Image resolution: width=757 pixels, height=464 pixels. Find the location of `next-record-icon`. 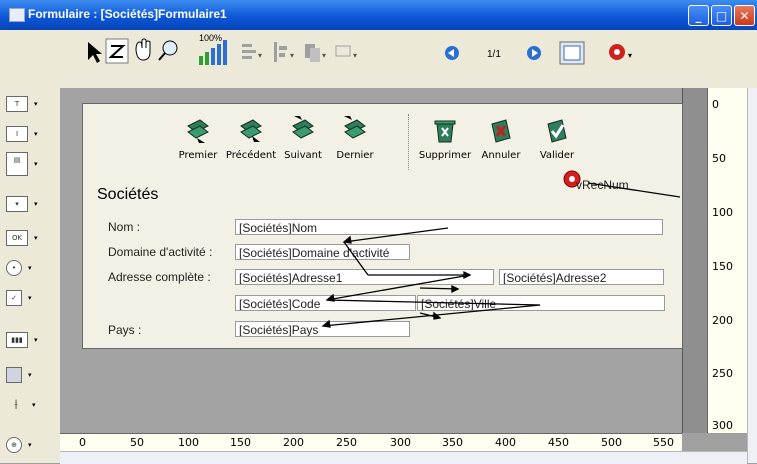

next-record-icon is located at coordinates (303, 127).